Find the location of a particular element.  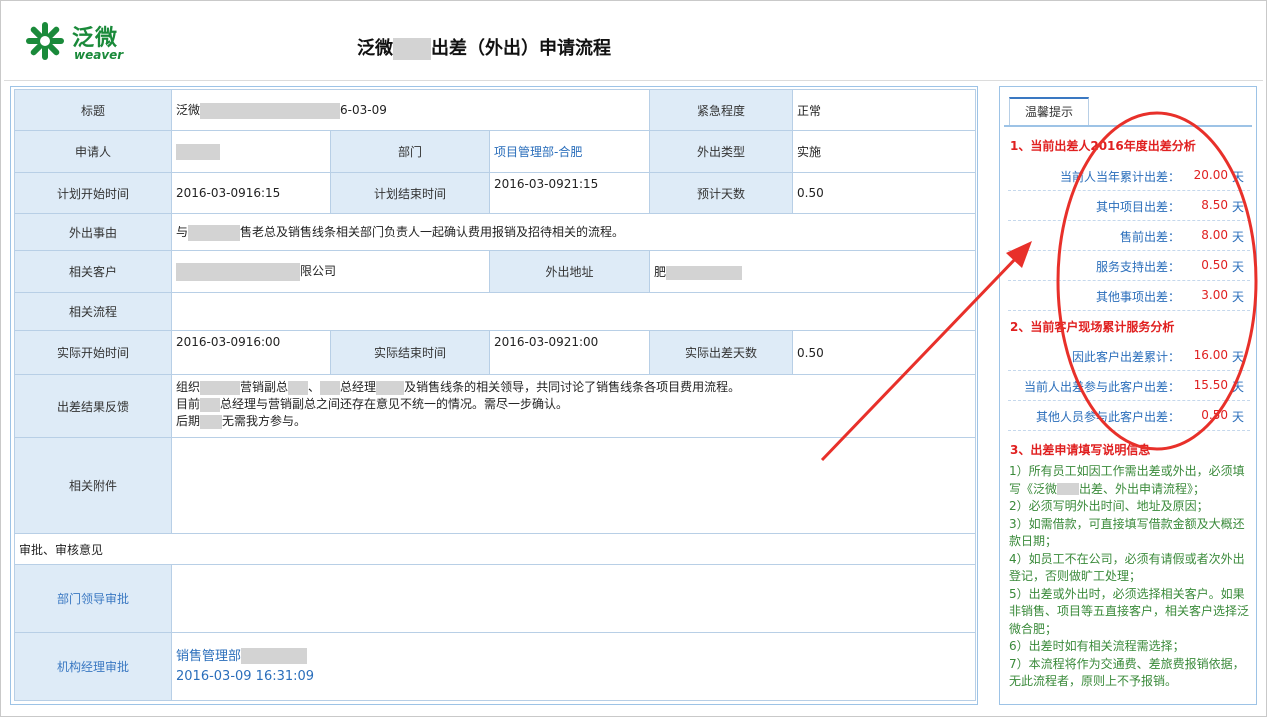

stat-row: 其他事项出差： 3.00 天 is located at coordinates (1129, 296).